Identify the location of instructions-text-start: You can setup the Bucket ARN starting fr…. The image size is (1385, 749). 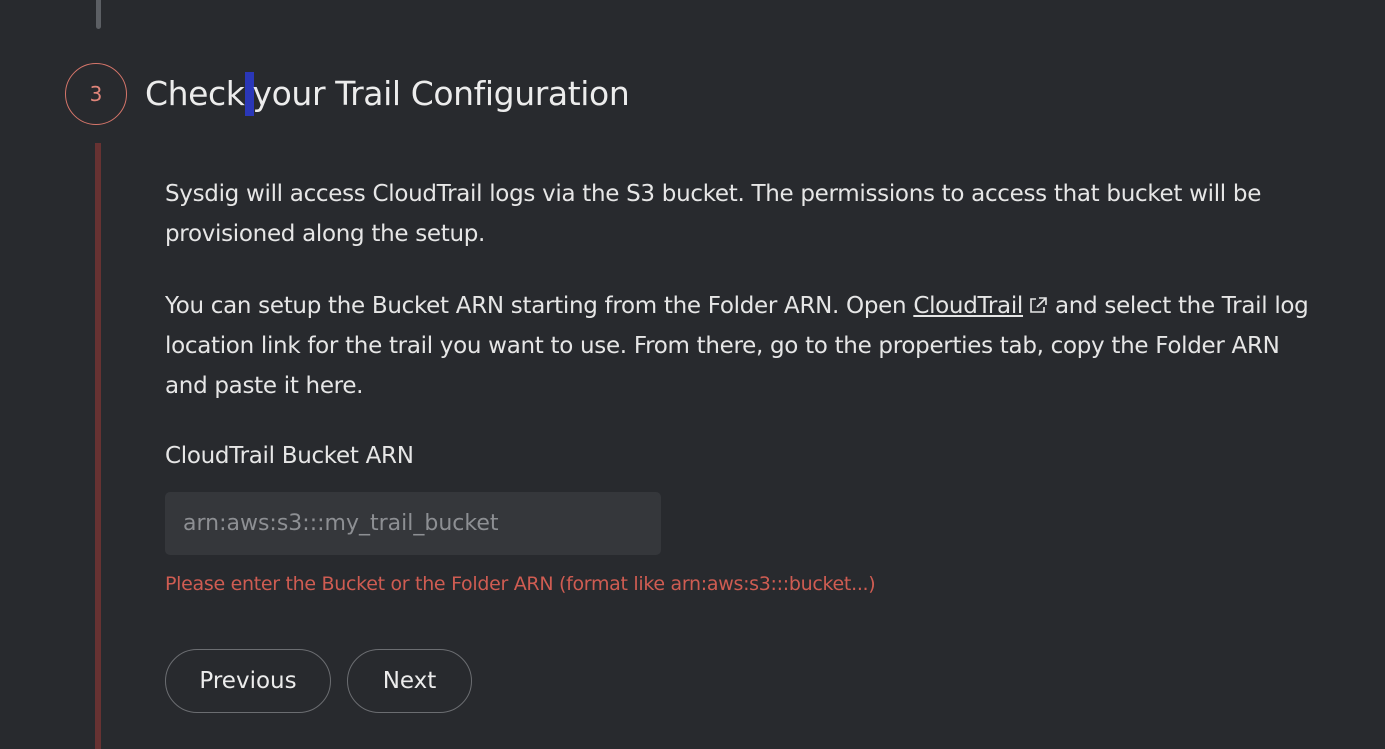
(539, 306).